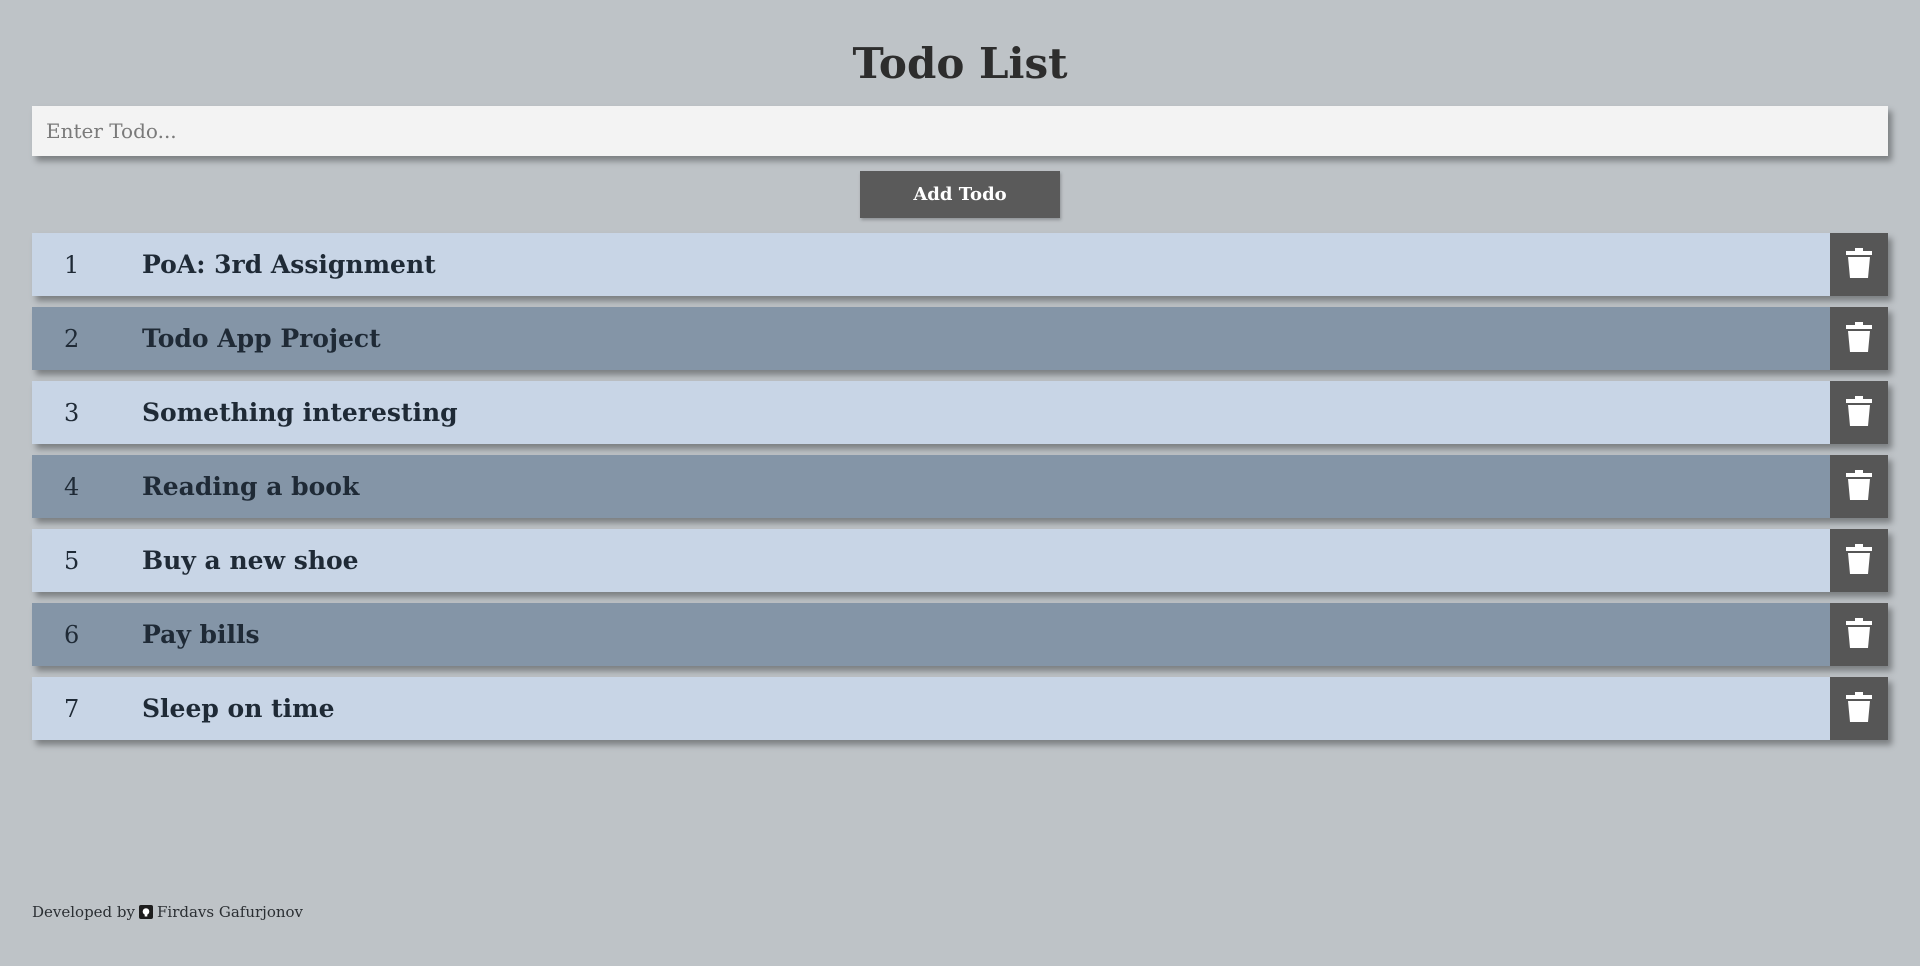 The height and width of the screenshot is (966, 1920). I want to click on todo-item: 6 Pay bills, so click(960, 634).